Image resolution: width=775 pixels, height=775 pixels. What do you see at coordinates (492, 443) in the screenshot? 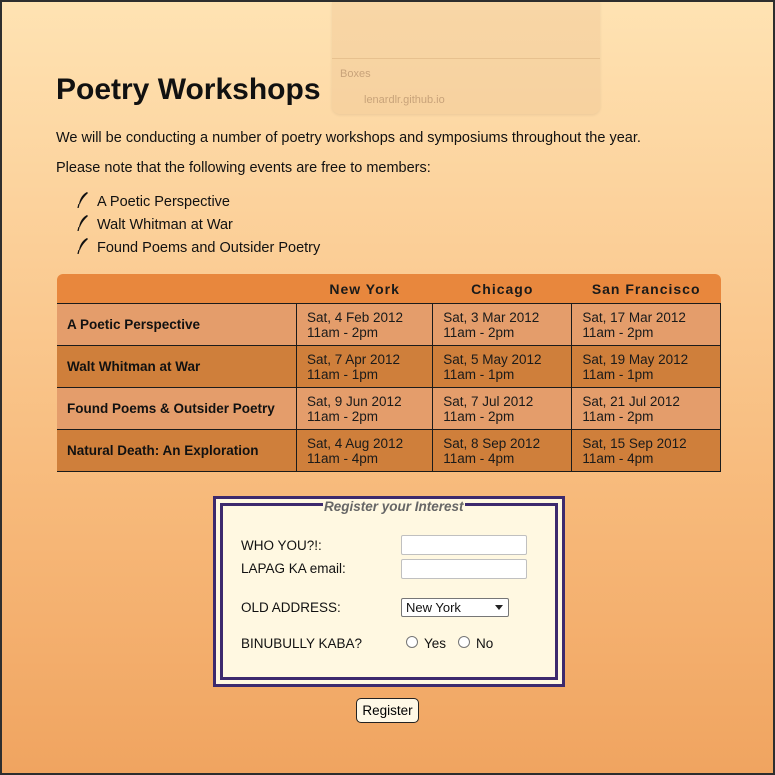
I see `date-text: Sat, 8 Sep 2012` at bounding box center [492, 443].